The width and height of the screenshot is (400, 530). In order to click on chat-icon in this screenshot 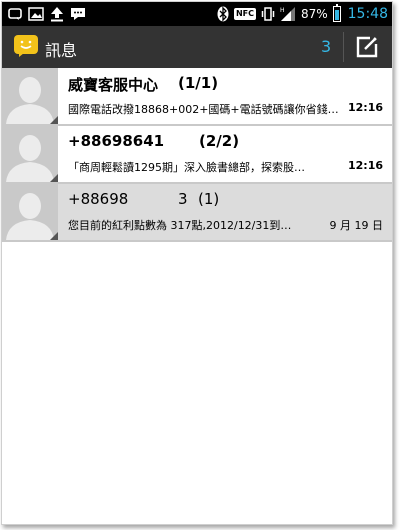, I will do `click(78, 14)`.